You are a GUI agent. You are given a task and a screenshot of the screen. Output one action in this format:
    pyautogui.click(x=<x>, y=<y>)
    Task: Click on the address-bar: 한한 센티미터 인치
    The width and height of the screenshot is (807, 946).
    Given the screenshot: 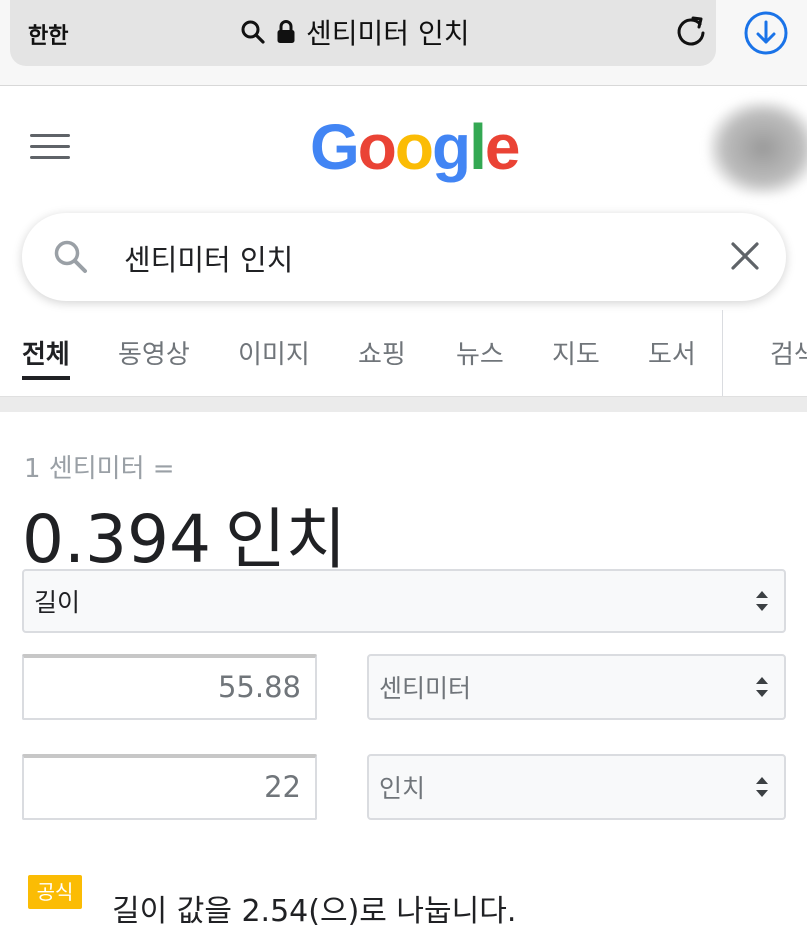 What is the action you would take?
    pyautogui.click(x=363, y=33)
    